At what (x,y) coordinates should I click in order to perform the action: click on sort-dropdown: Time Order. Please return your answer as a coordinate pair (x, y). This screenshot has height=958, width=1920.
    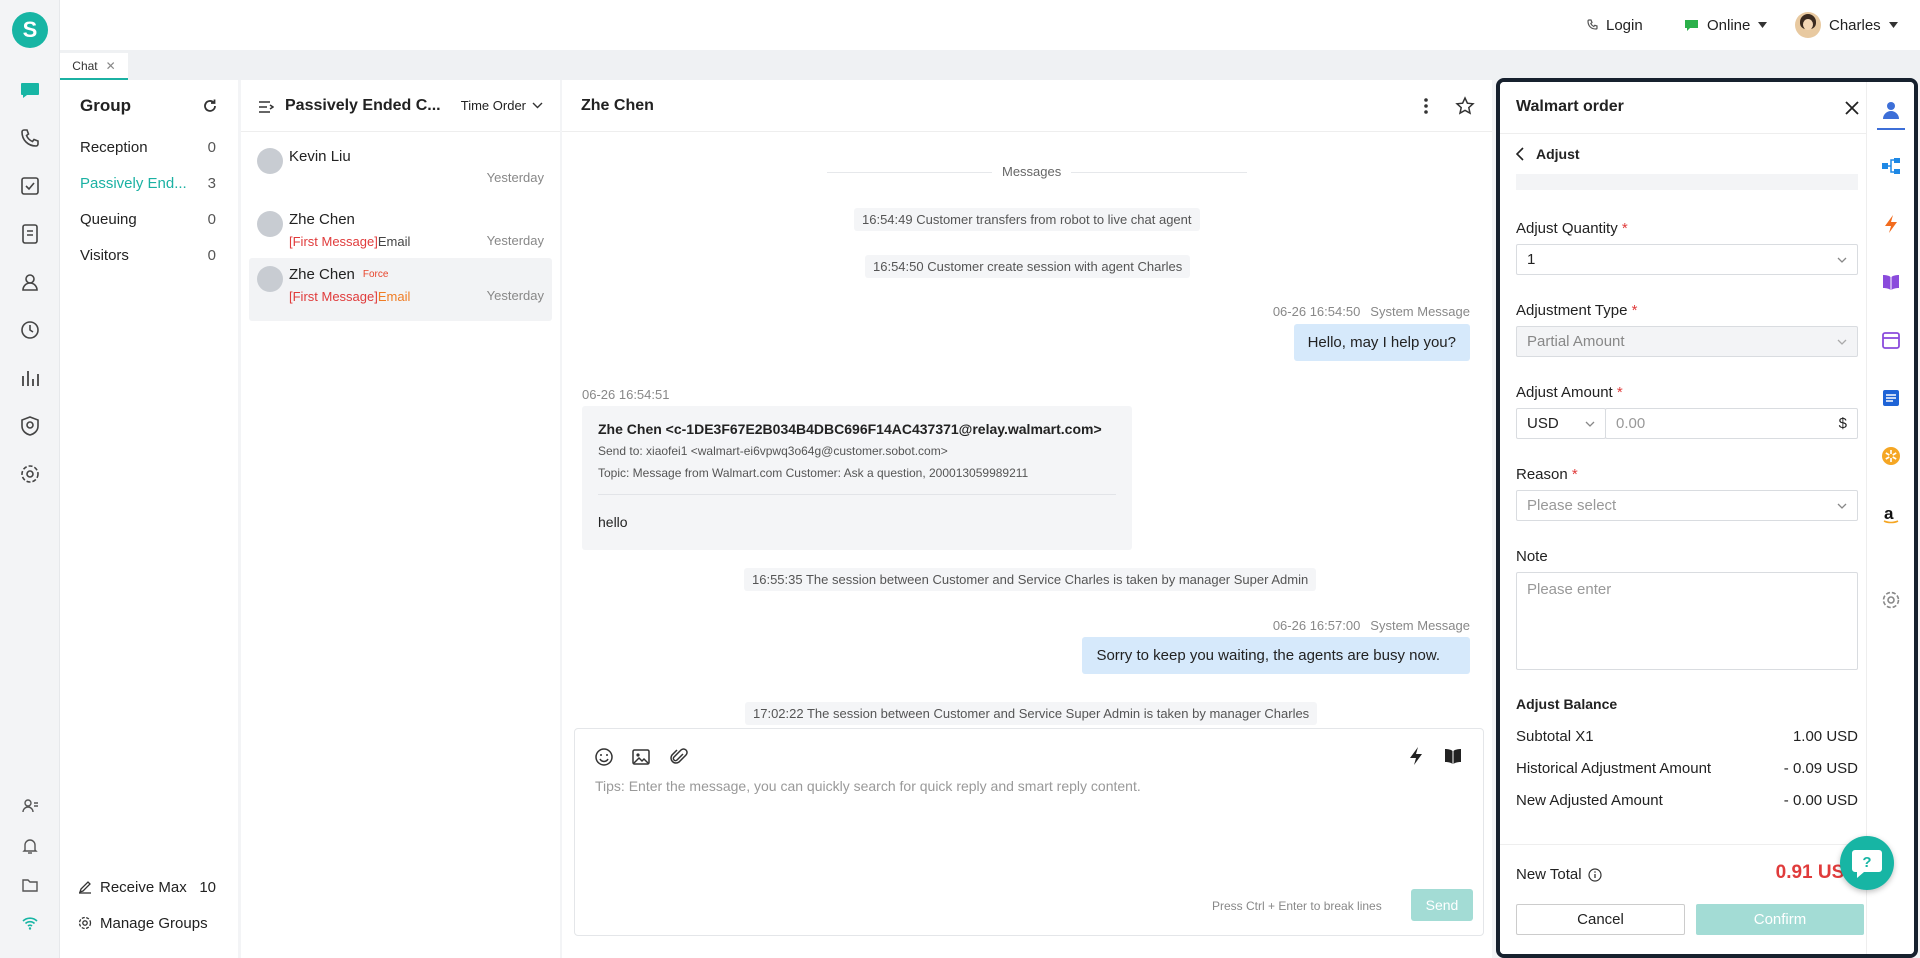
    Looking at the image, I should click on (502, 105).